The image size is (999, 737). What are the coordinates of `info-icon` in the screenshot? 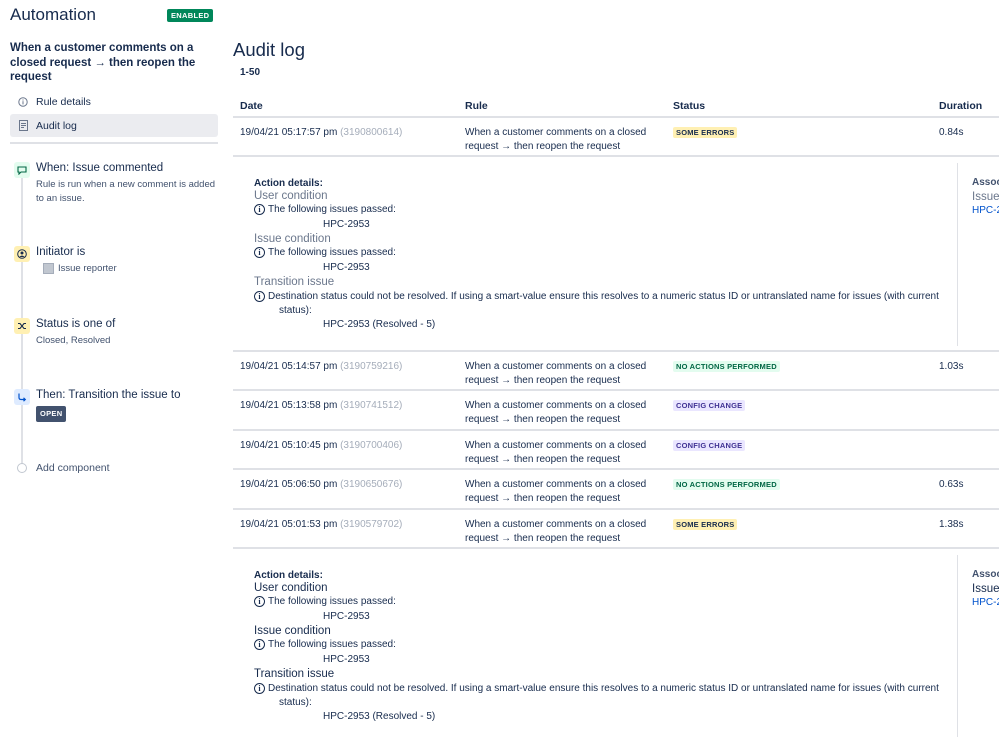 It's located at (23, 101).